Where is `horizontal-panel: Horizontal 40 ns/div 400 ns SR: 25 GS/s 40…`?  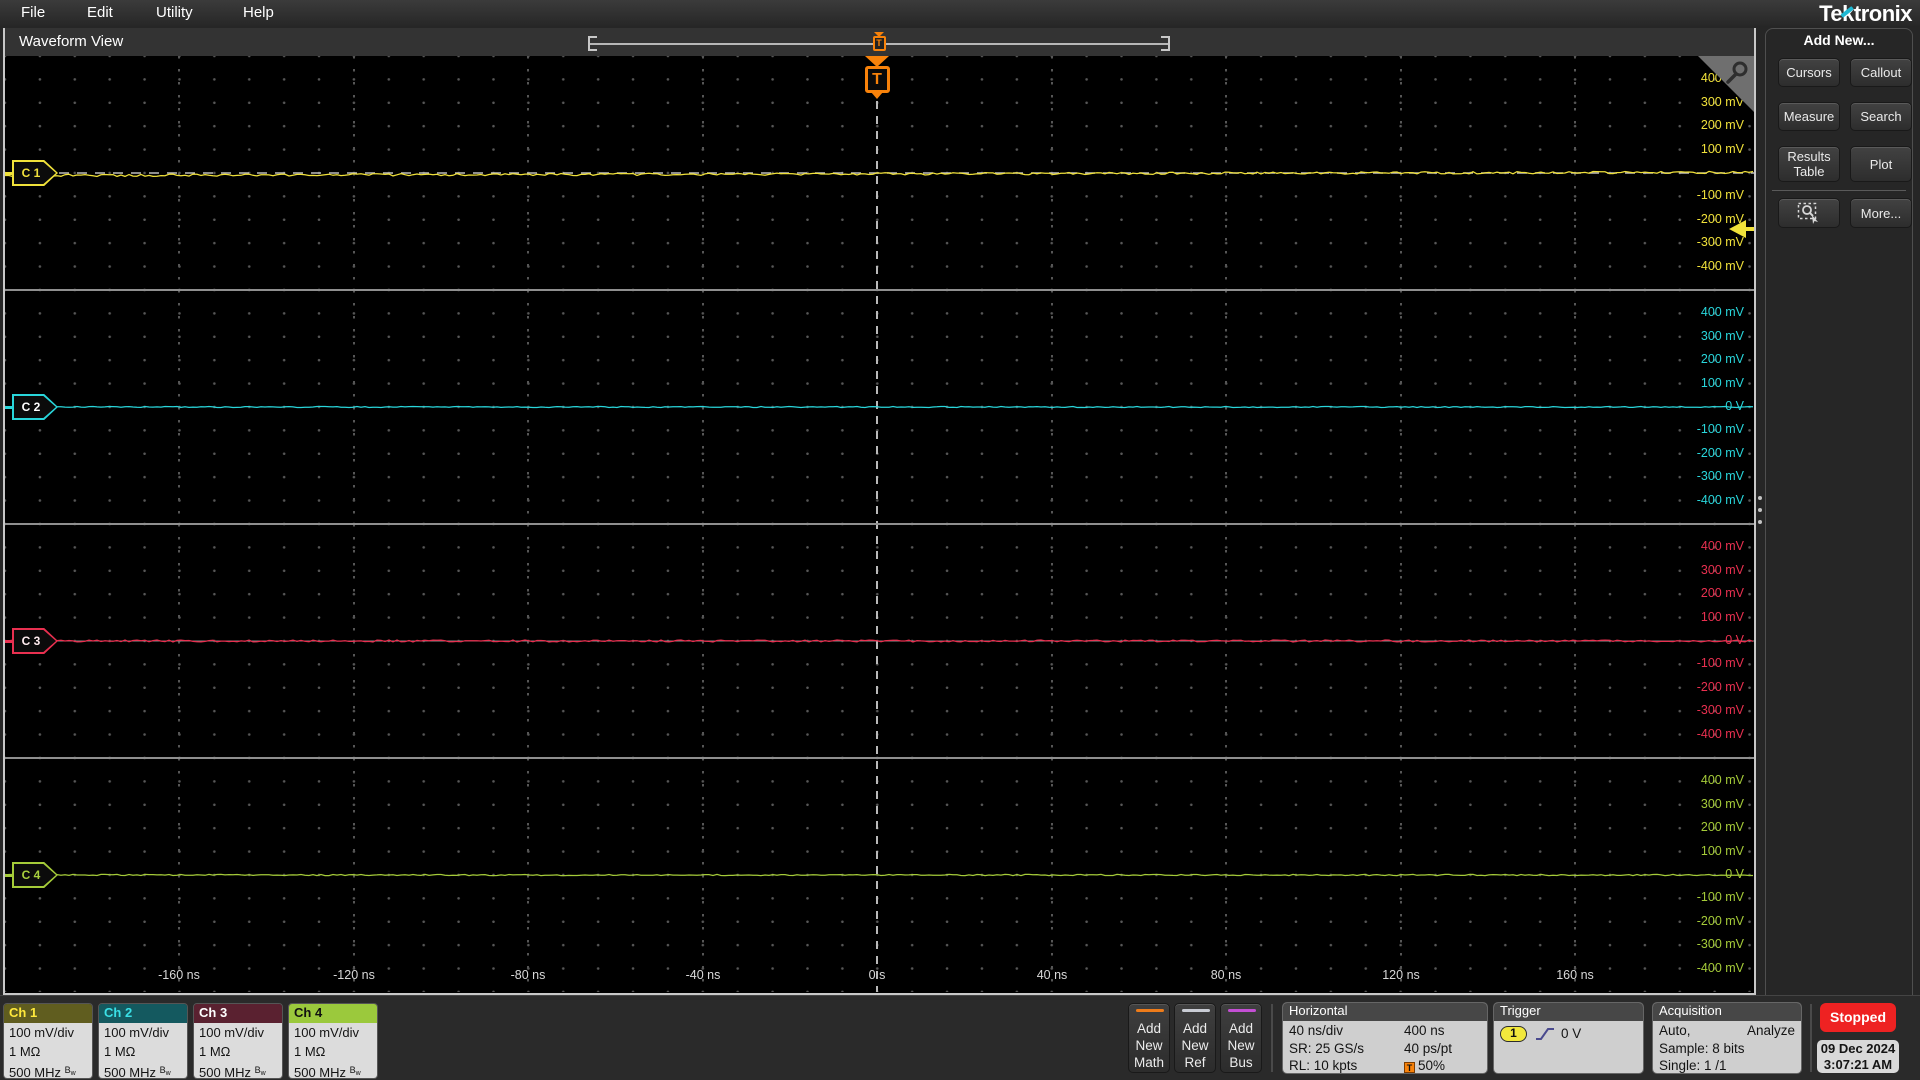
horizontal-panel: Horizontal 40 ns/div 400 ns SR: 25 GS/s 40… is located at coordinates (1385, 1038).